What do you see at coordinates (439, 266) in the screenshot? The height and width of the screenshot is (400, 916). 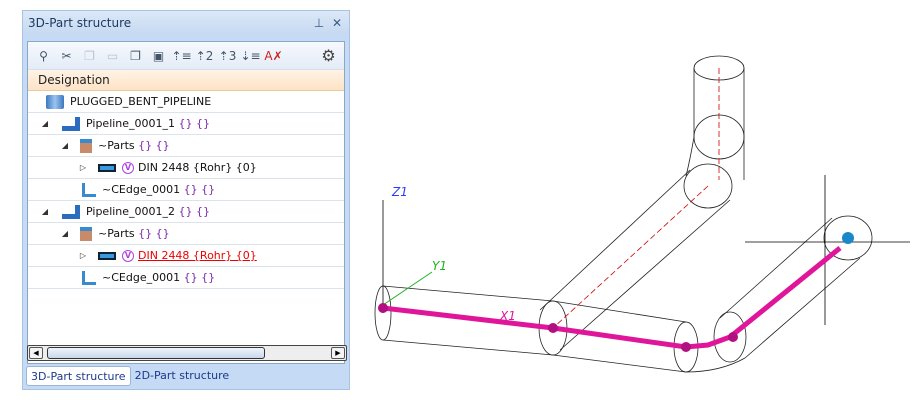 I see `y-axis-label: Y1` at bounding box center [439, 266].